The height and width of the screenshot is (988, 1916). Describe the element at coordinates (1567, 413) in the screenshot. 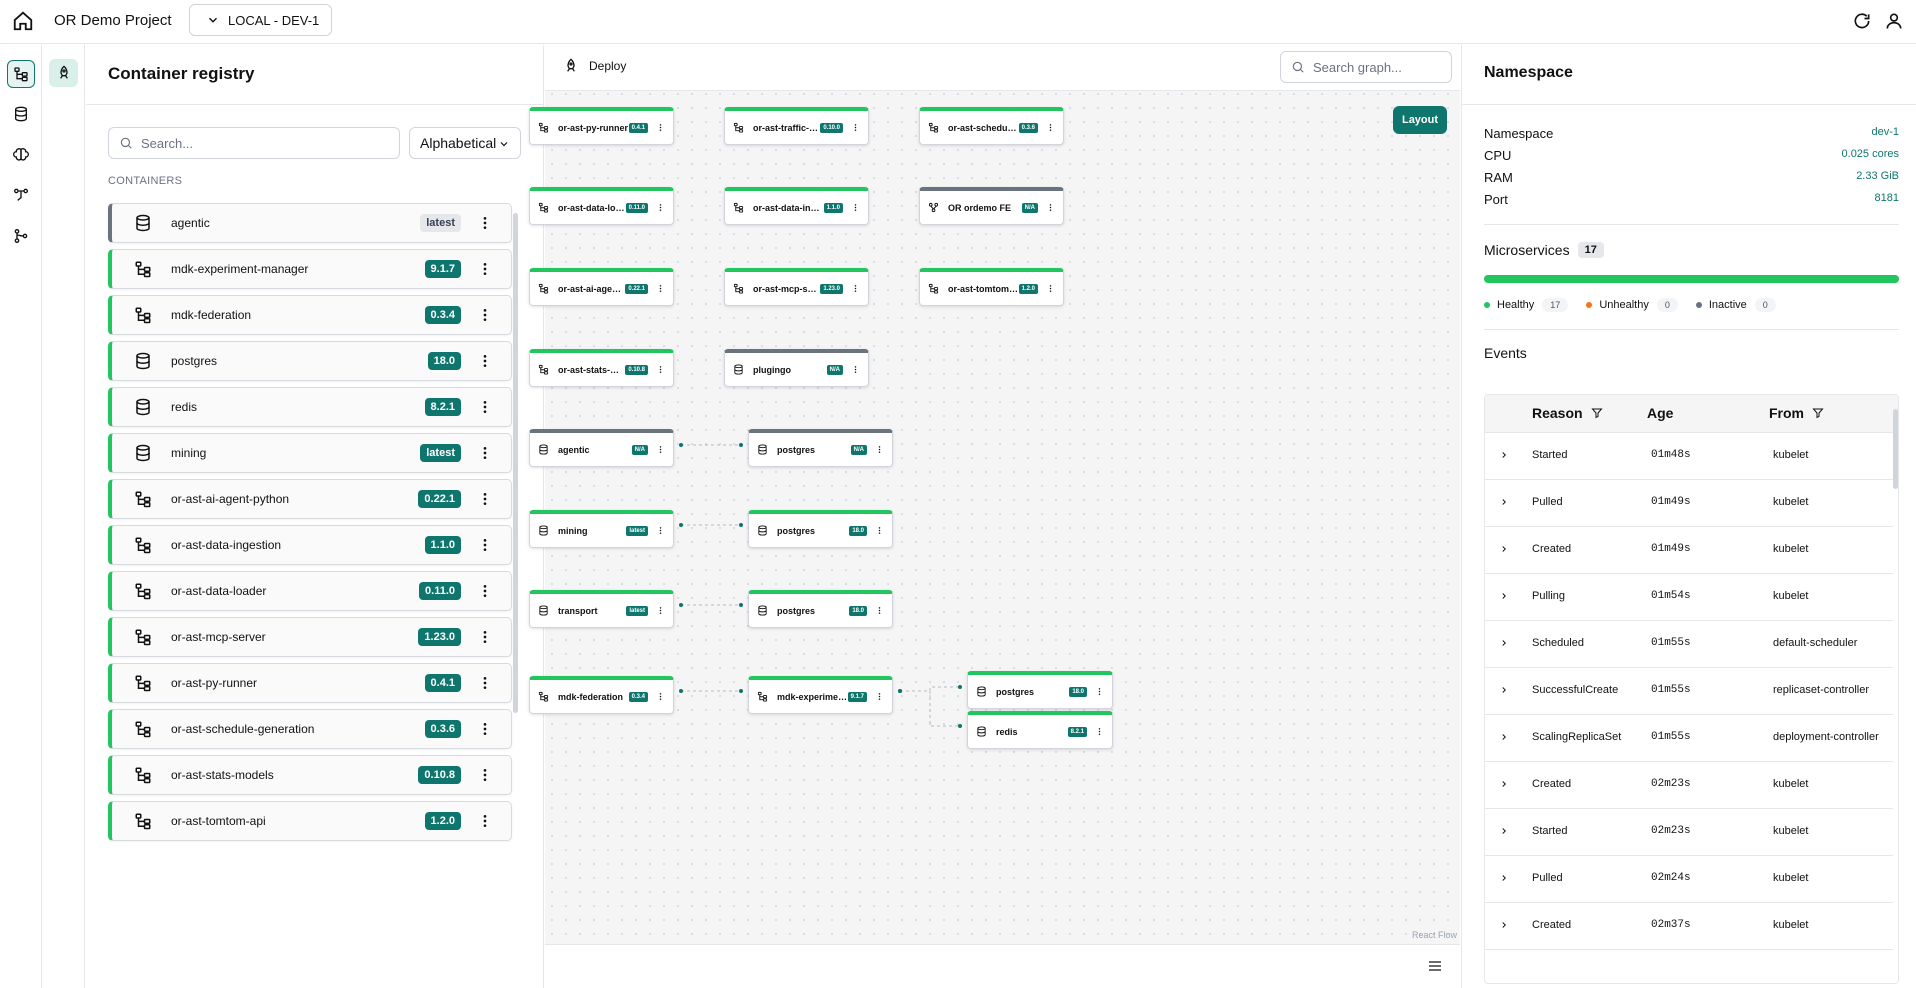

I see `reason-column-header: Reason` at that location.